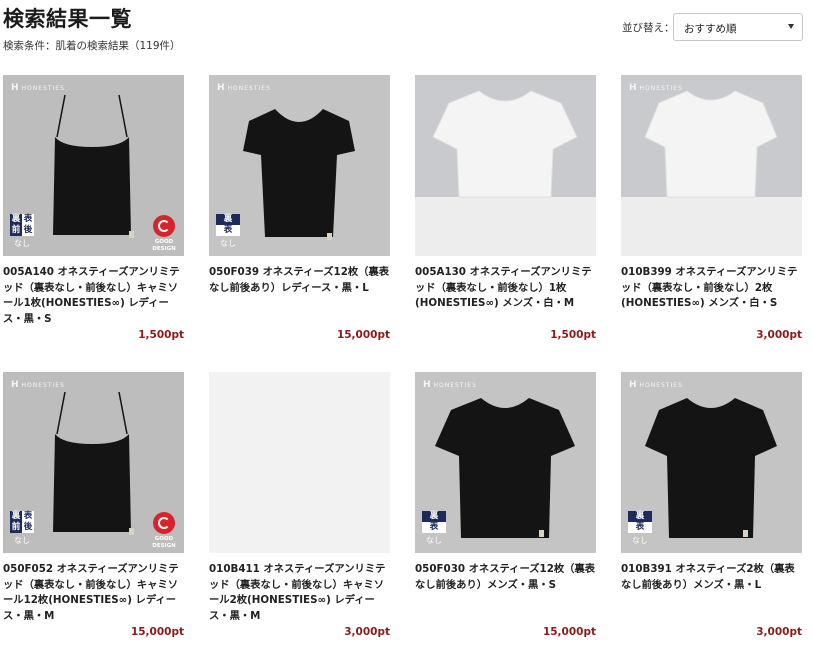 The width and height of the screenshot is (813, 652). Describe the element at coordinates (299, 462) in the screenshot. I see `product-image-placeholder` at that location.